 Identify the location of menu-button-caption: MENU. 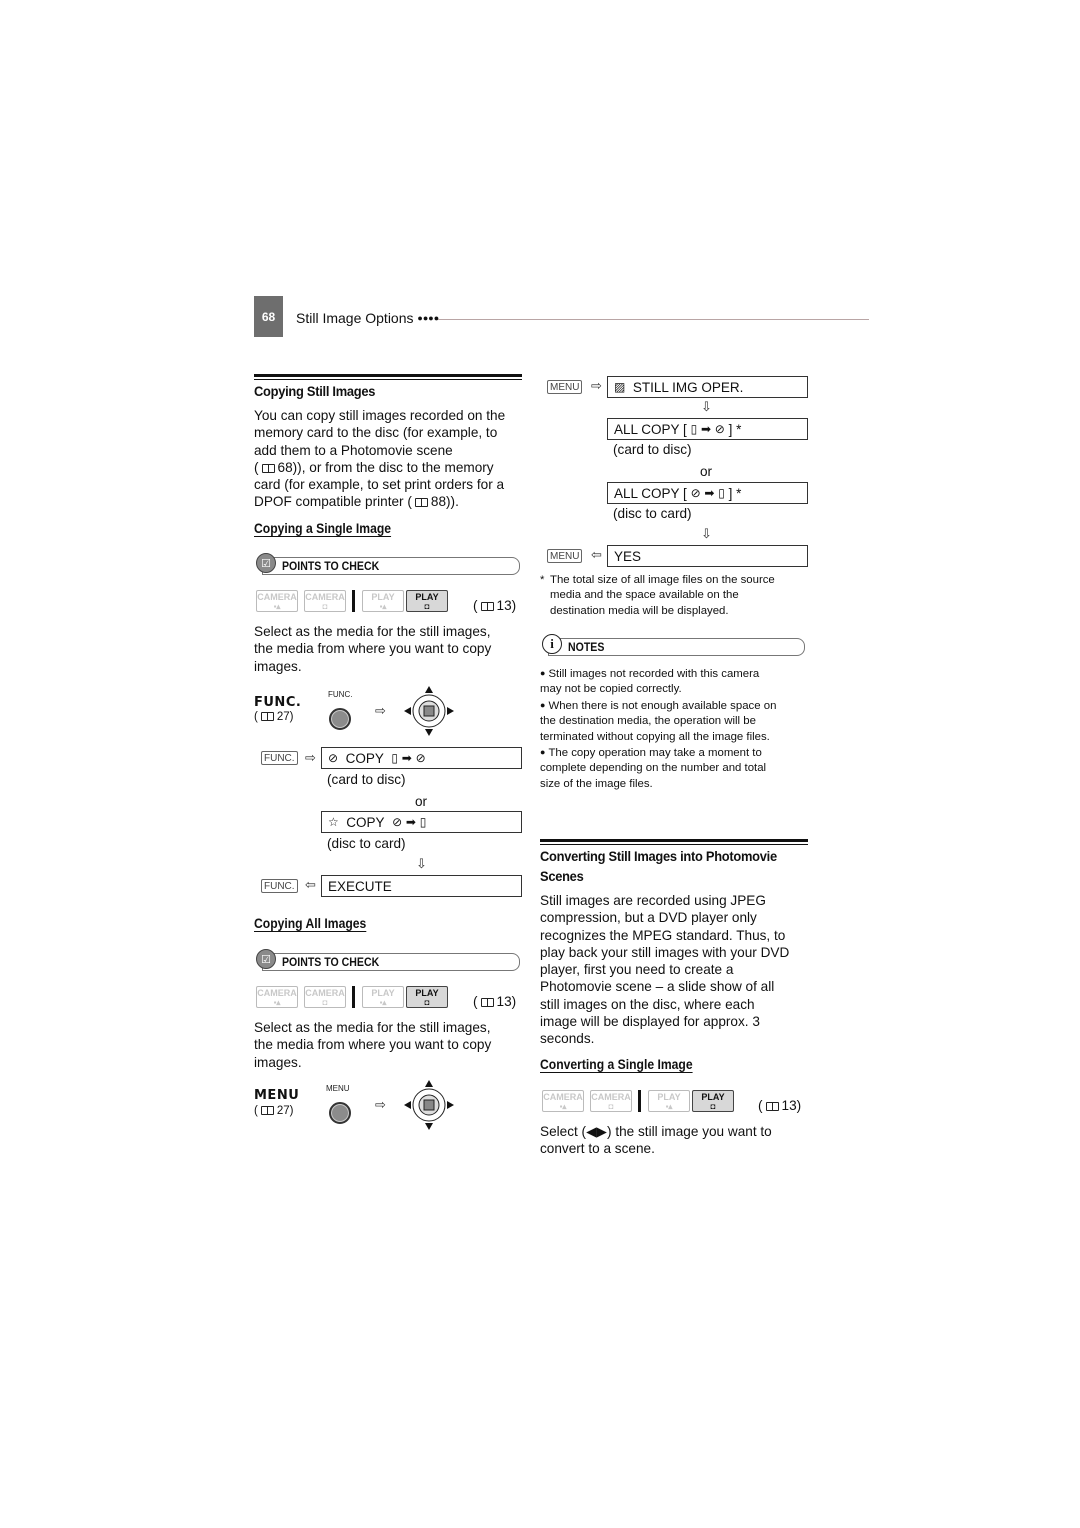
(338, 1088).